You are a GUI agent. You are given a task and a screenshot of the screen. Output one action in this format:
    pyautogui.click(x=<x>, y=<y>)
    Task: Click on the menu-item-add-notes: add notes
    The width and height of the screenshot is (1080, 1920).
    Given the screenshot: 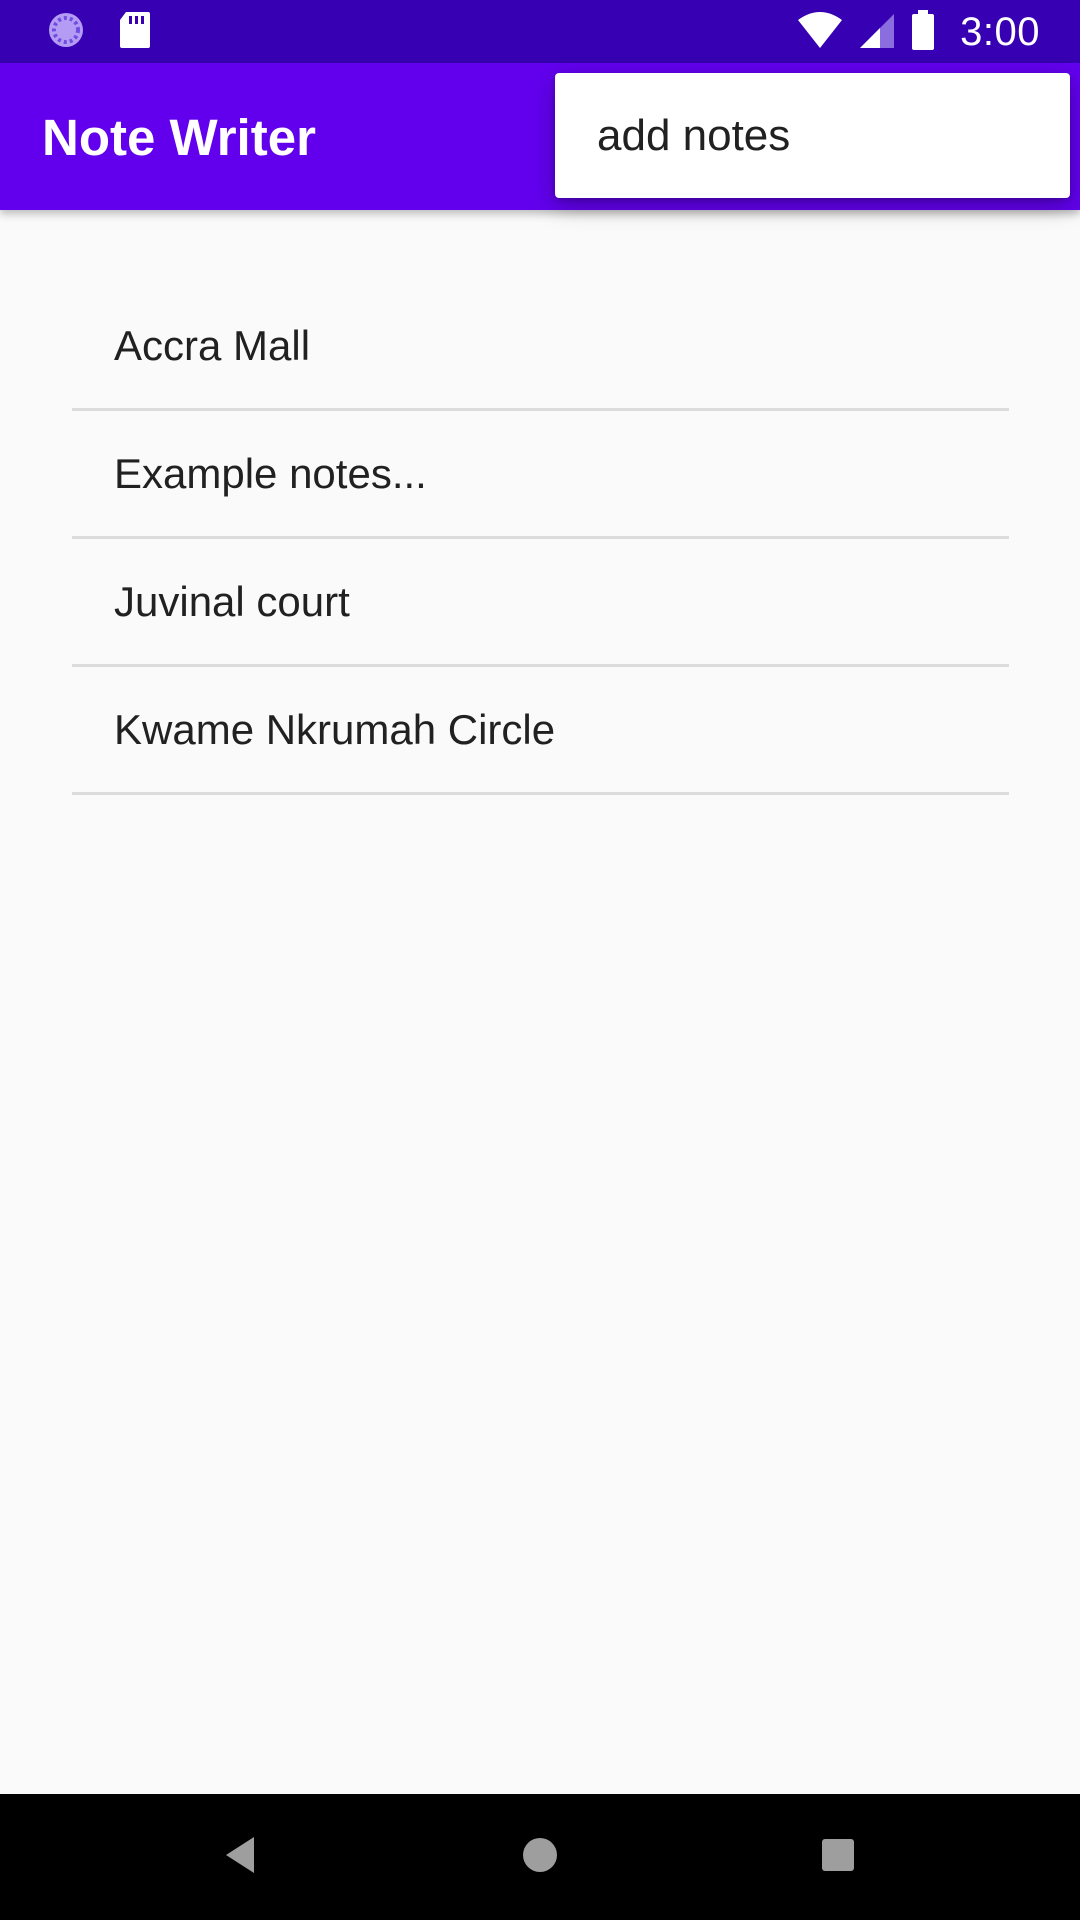 What is the action you would take?
    pyautogui.click(x=812, y=135)
    